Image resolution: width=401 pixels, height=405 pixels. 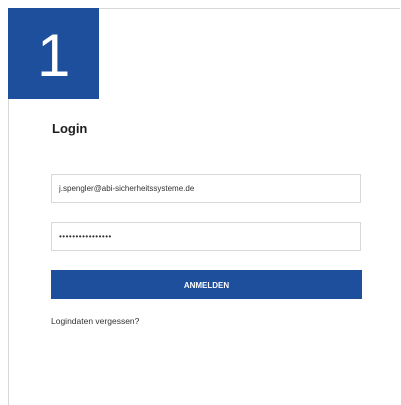 I want to click on email-value: j.spengler@abi-sicherheitssysteme.de, so click(x=127, y=188).